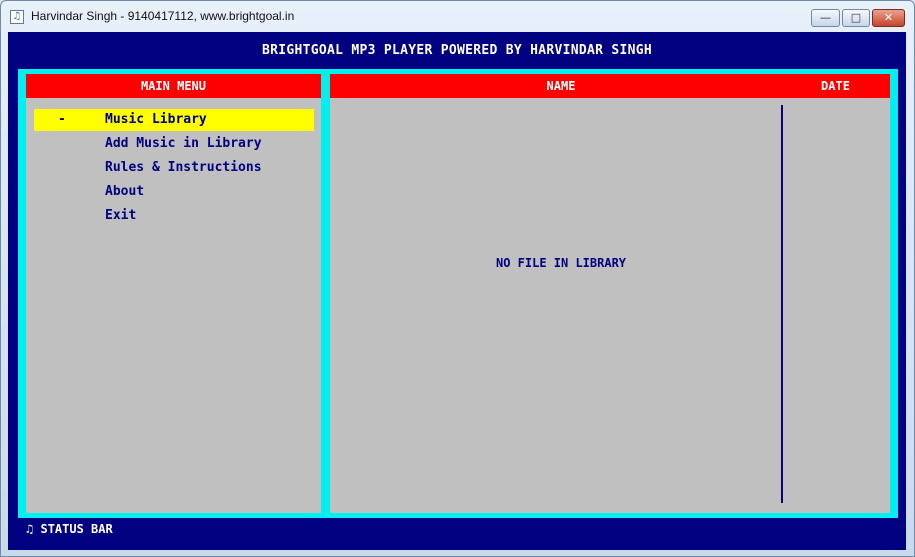 The width and height of the screenshot is (915, 557). Describe the element at coordinates (856, 18) in the screenshot. I see `maximize-button: □` at that location.